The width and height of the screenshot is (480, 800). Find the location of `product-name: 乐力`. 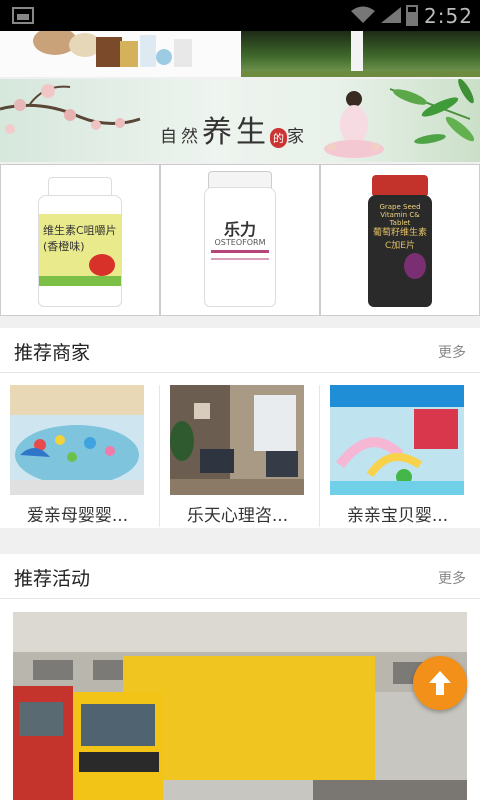

product-name: 乐力 is located at coordinates (239, 229).